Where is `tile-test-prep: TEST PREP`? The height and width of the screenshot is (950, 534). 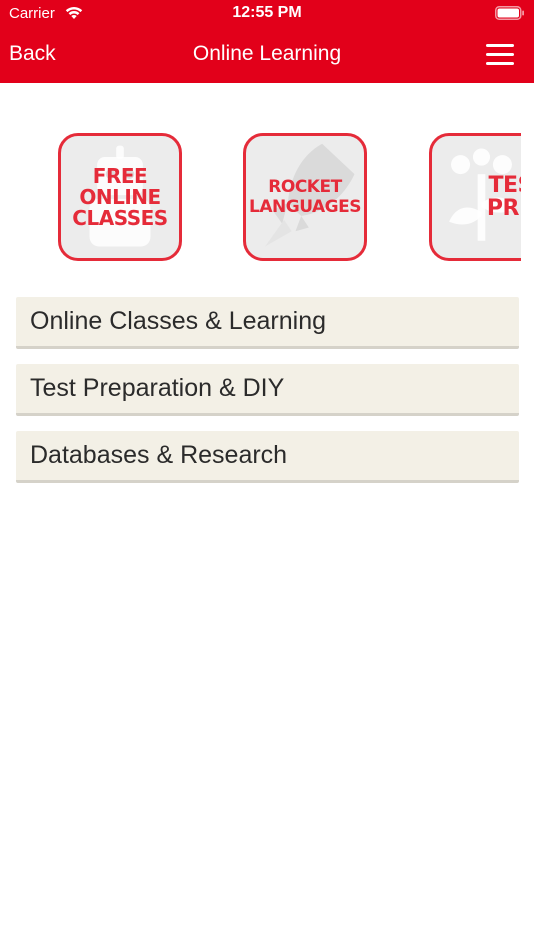
tile-test-prep: TEST PREP is located at coordinates (475, 197).